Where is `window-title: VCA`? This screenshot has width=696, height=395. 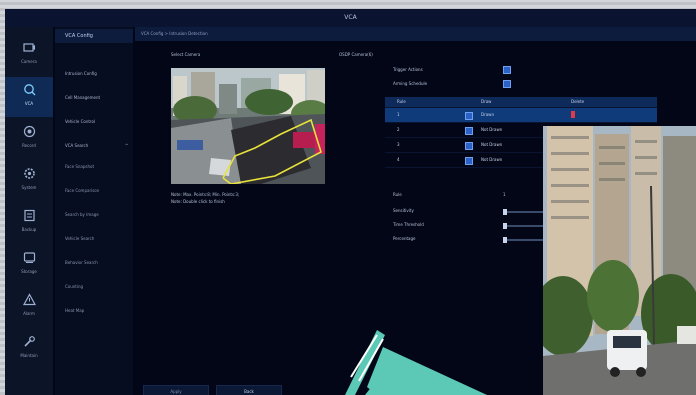
window-title: VCA is located at coordinates (350, 18).